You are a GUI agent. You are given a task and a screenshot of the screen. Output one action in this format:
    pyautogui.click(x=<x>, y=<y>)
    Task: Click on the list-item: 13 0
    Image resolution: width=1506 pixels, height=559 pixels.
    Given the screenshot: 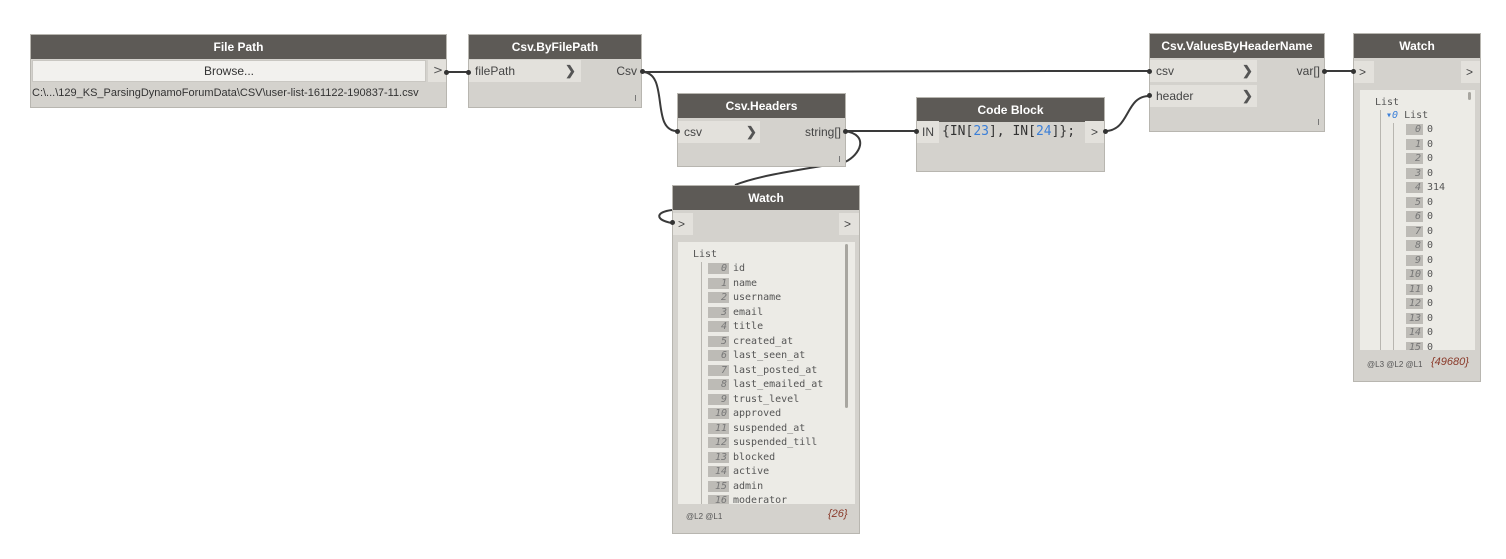 What is the action you would take?
    pyautogui.click(x=1419, y=319)
    